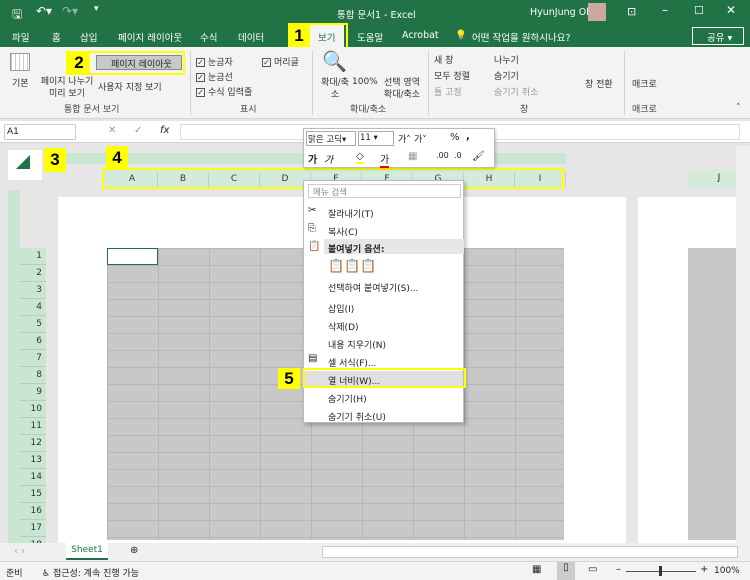 This screenshot has width=750, height=580. What do you see at coordinates (443, 59) in the screenshot?
I see `new-window-button: 새 창` at bounding box center [443, 59].